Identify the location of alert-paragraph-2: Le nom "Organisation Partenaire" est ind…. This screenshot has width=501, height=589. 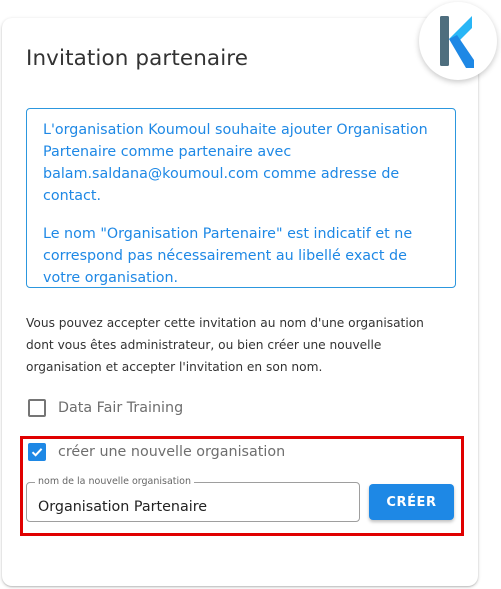
(228, 256).